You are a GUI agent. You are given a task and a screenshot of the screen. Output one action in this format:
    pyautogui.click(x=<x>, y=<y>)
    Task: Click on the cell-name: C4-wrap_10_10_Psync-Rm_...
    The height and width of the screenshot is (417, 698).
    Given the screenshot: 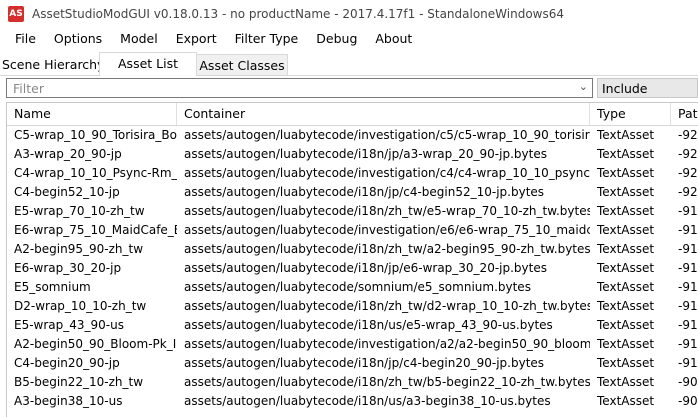 What is the action you would take?
    pyautogui.click(x=95, y=173)
    